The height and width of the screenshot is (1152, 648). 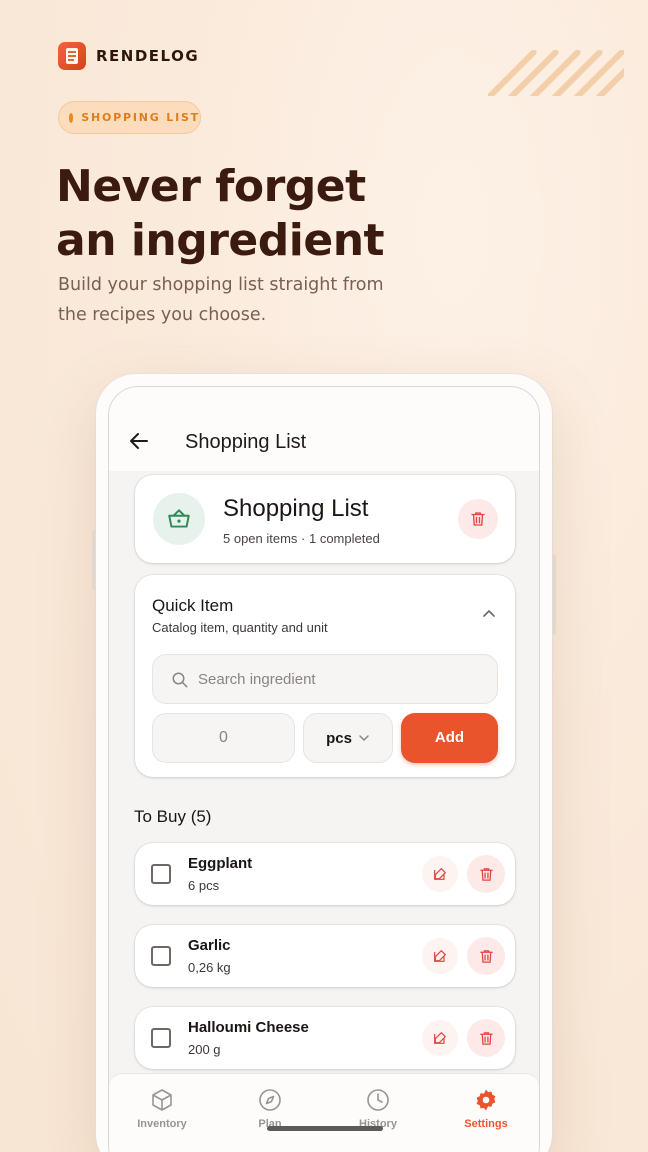 What do you see at coordinates (220, 214) in the screenshot?
I see `hero-headline: Never forget an ingredient` at bounding box center [220, 214].